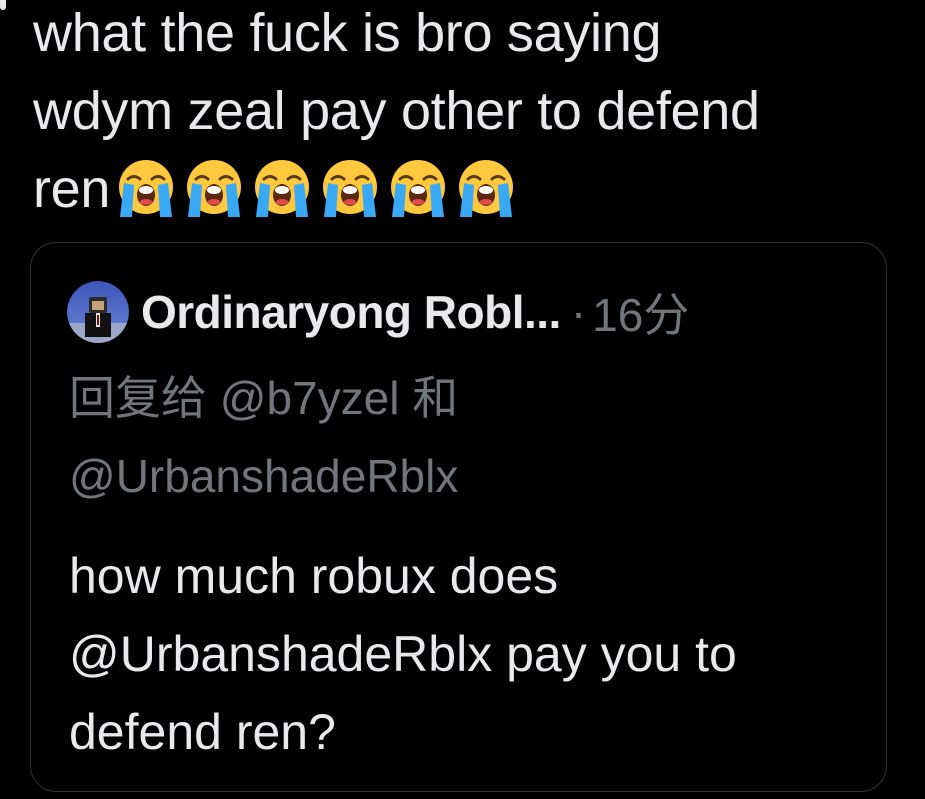 This screenshot has height=799, width=925. I want to click on reply-to-line-1: 回复给 @b7yzel 和, so click(264, 398).